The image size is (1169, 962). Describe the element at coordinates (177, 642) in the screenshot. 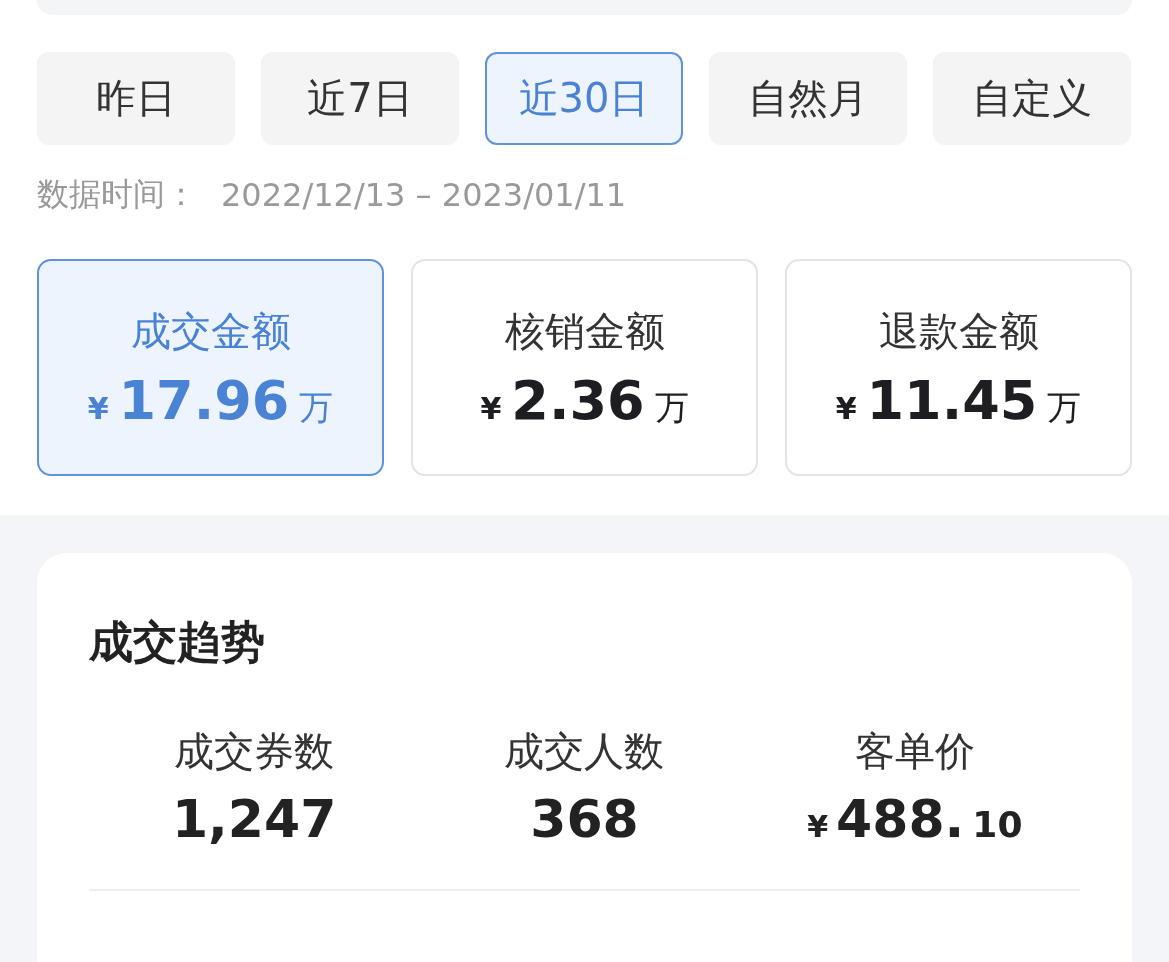

I see `trend-title: 成交趋势` at that location.